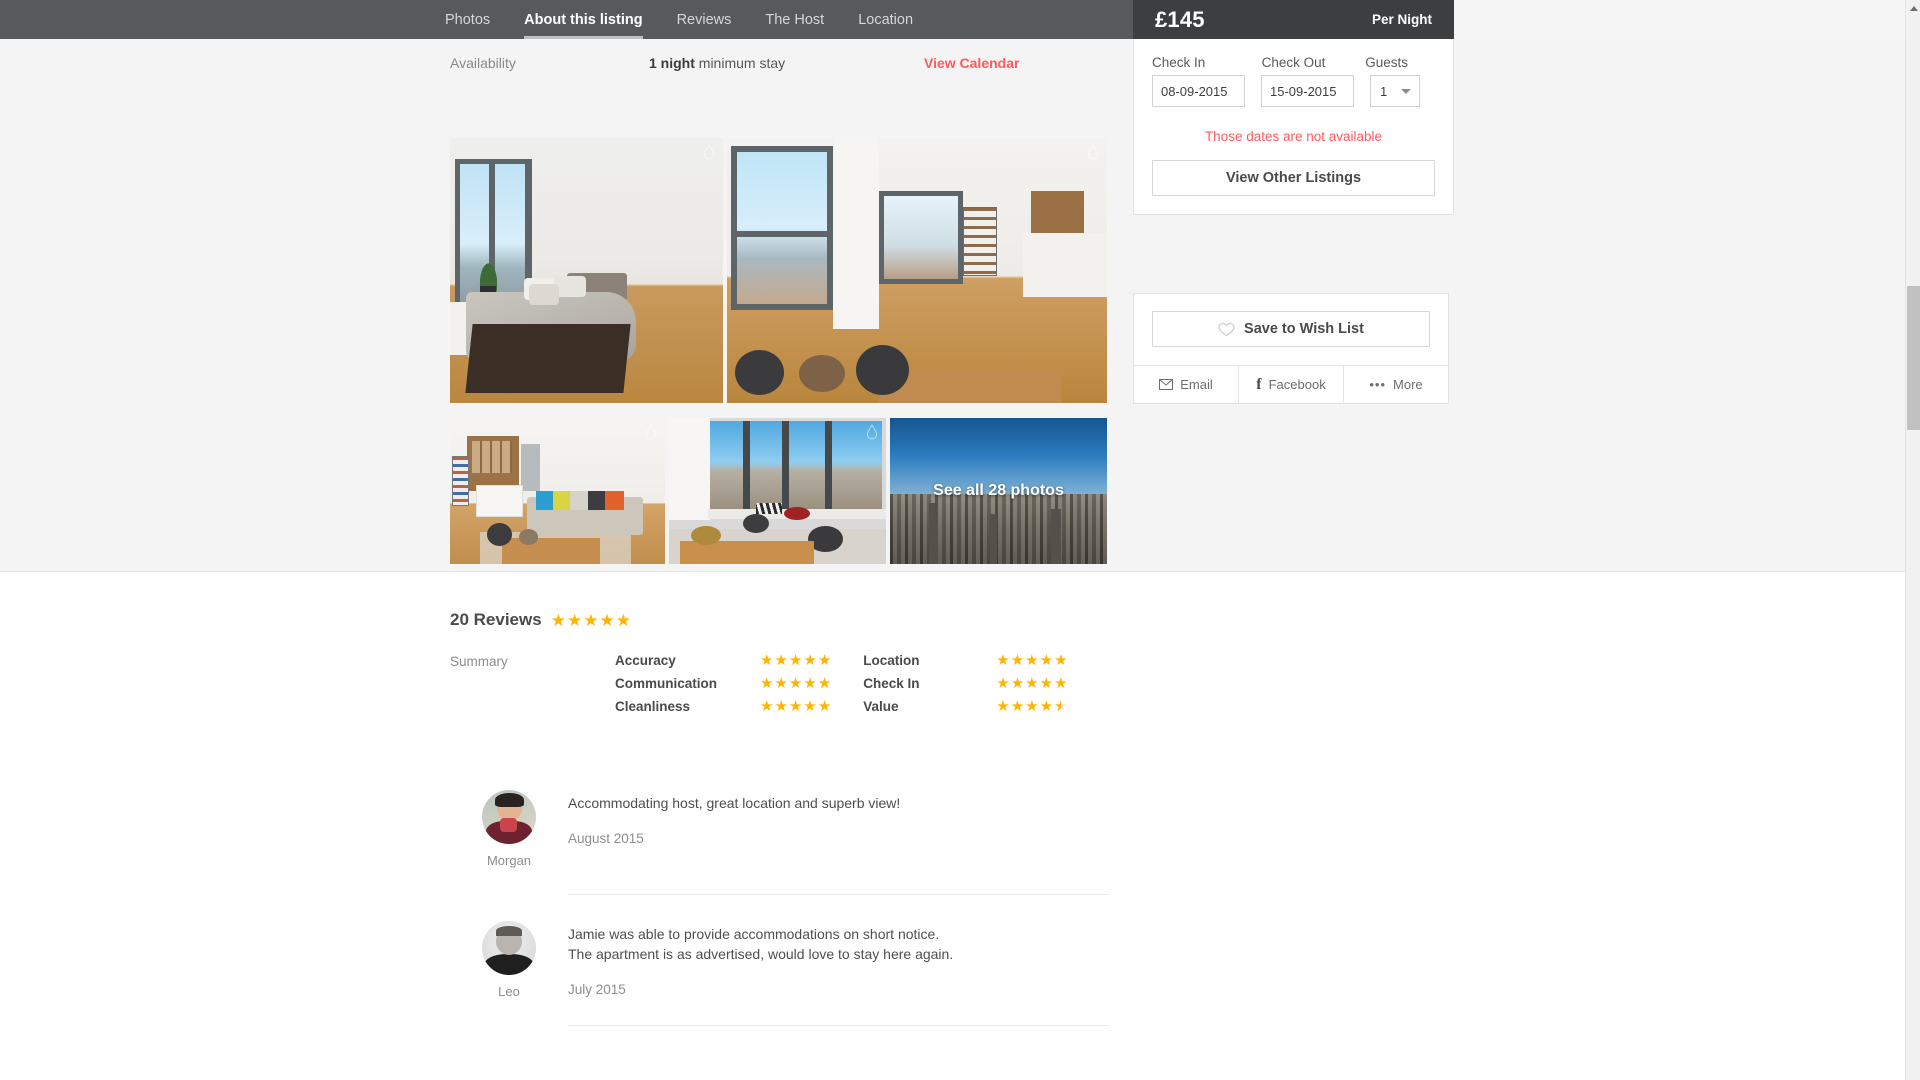 This screenshot has width=1920, height=1080. Describe the element at coordinates (777, 491) in the screenshot. I see `gallery-photo-dining-windows` at that location.